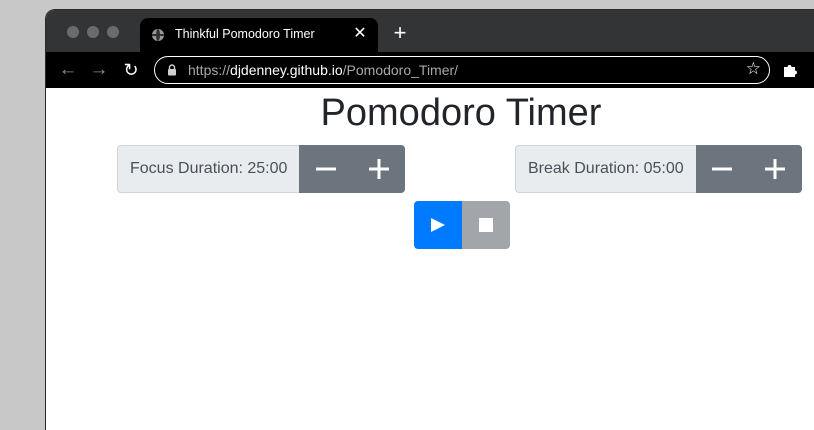 This screenshot has height=430, width=814. I want to click on play-icon, so click(438, 225).